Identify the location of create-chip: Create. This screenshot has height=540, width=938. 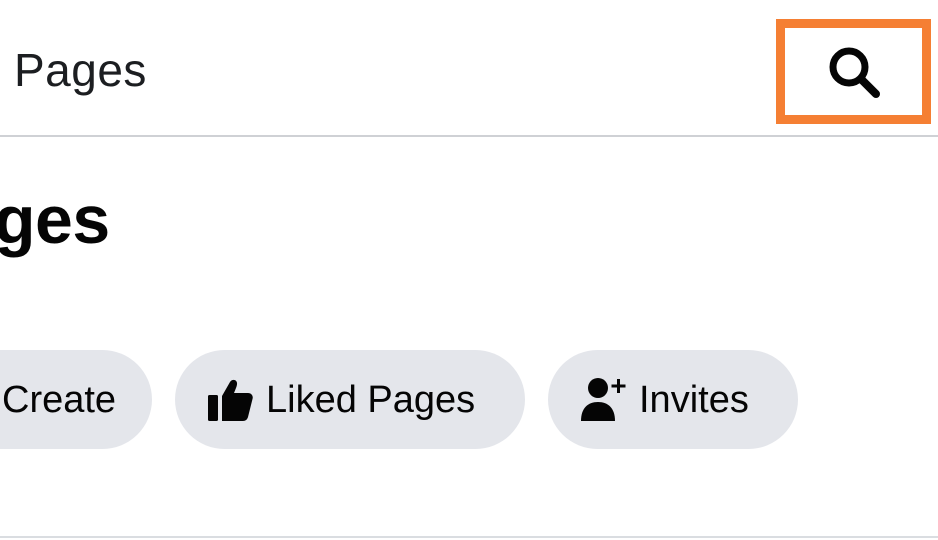
(76, 399).